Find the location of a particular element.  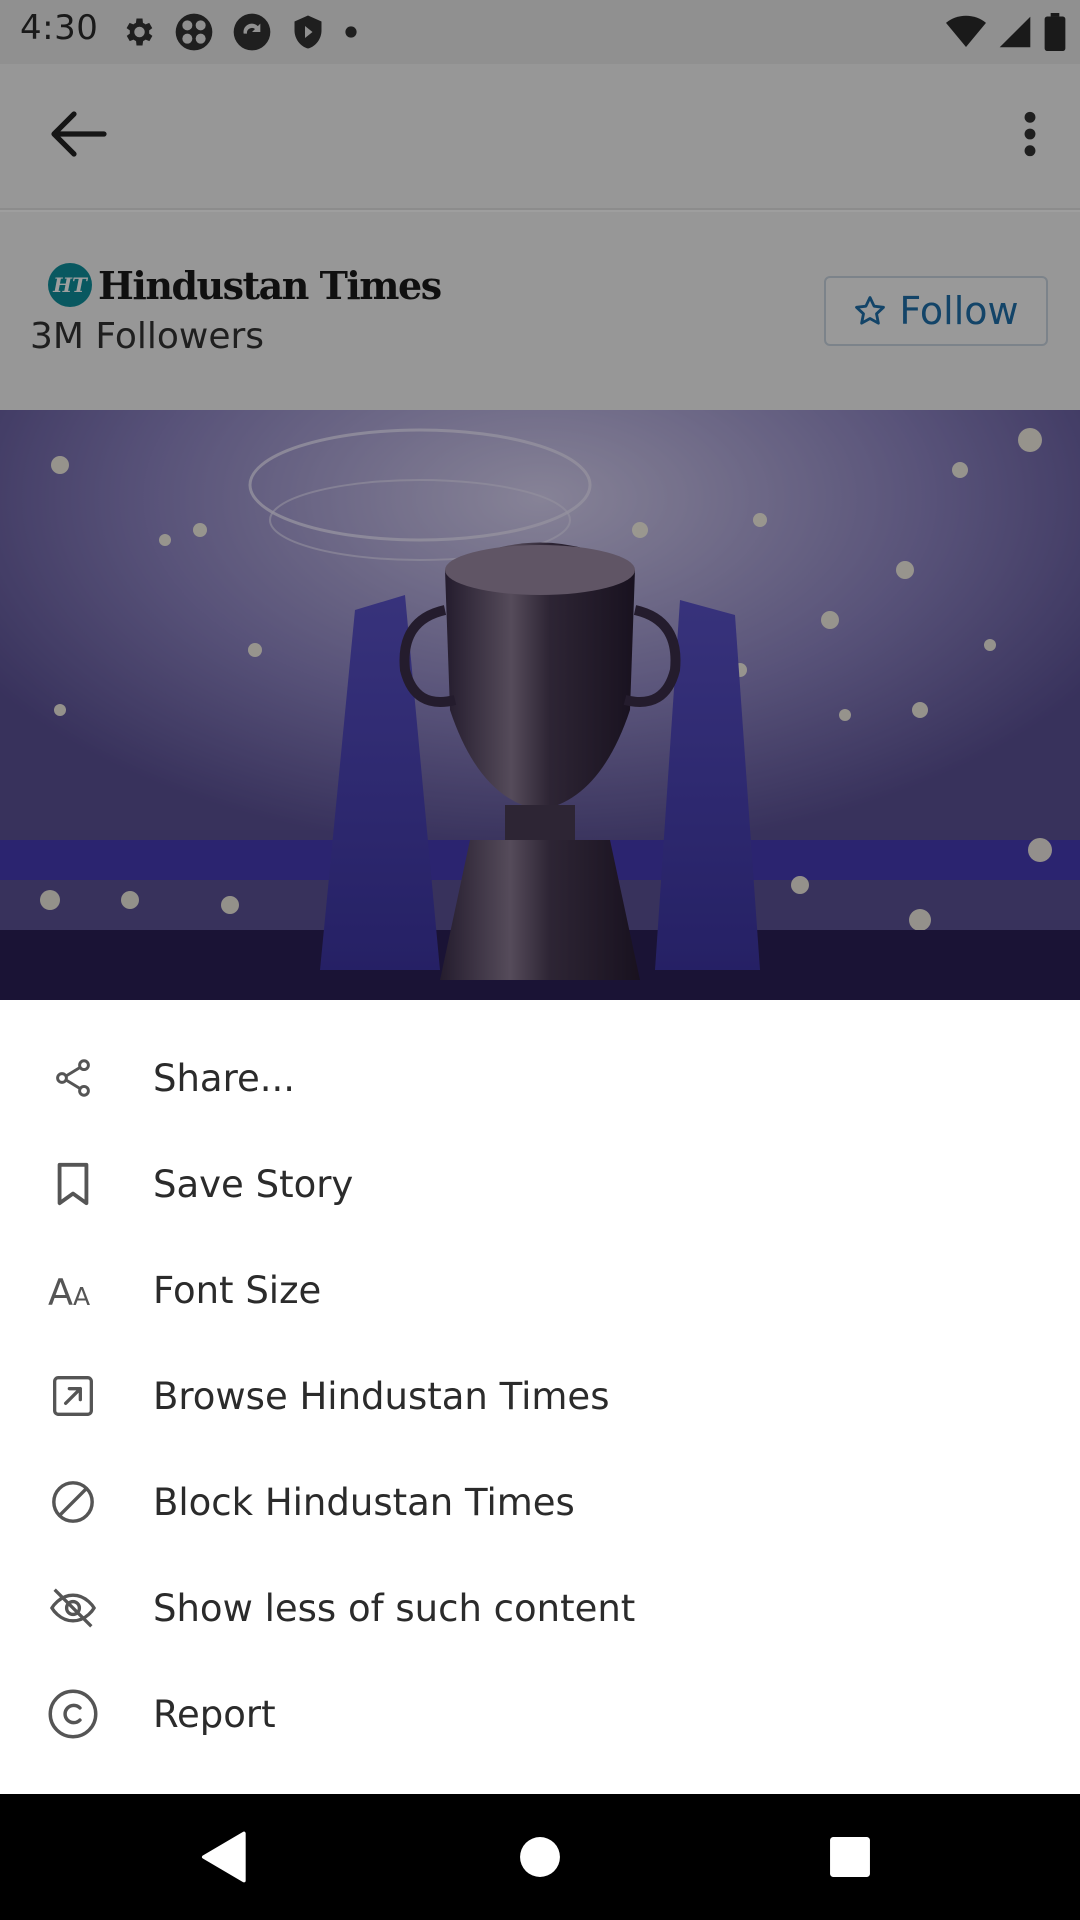

block-icon is located at coordinates (73, 1502).